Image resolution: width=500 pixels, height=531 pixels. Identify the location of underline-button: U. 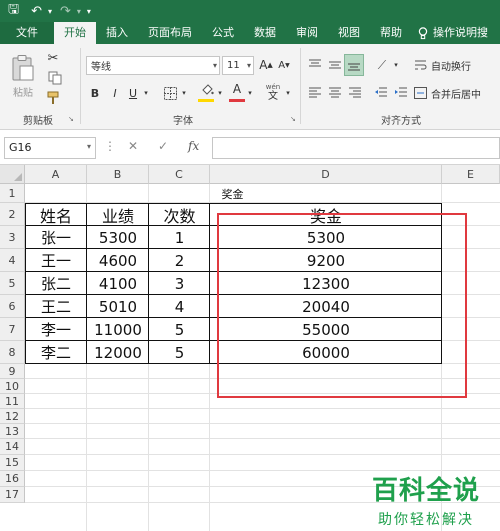
(133, 93).